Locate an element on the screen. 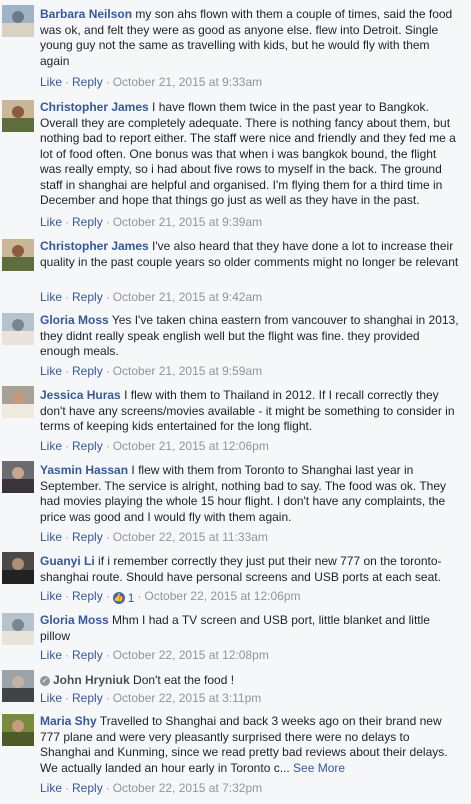  comment-actions: Like · Reply · October 22, 2015 at 11:33am is located at coordinates (154, 537).